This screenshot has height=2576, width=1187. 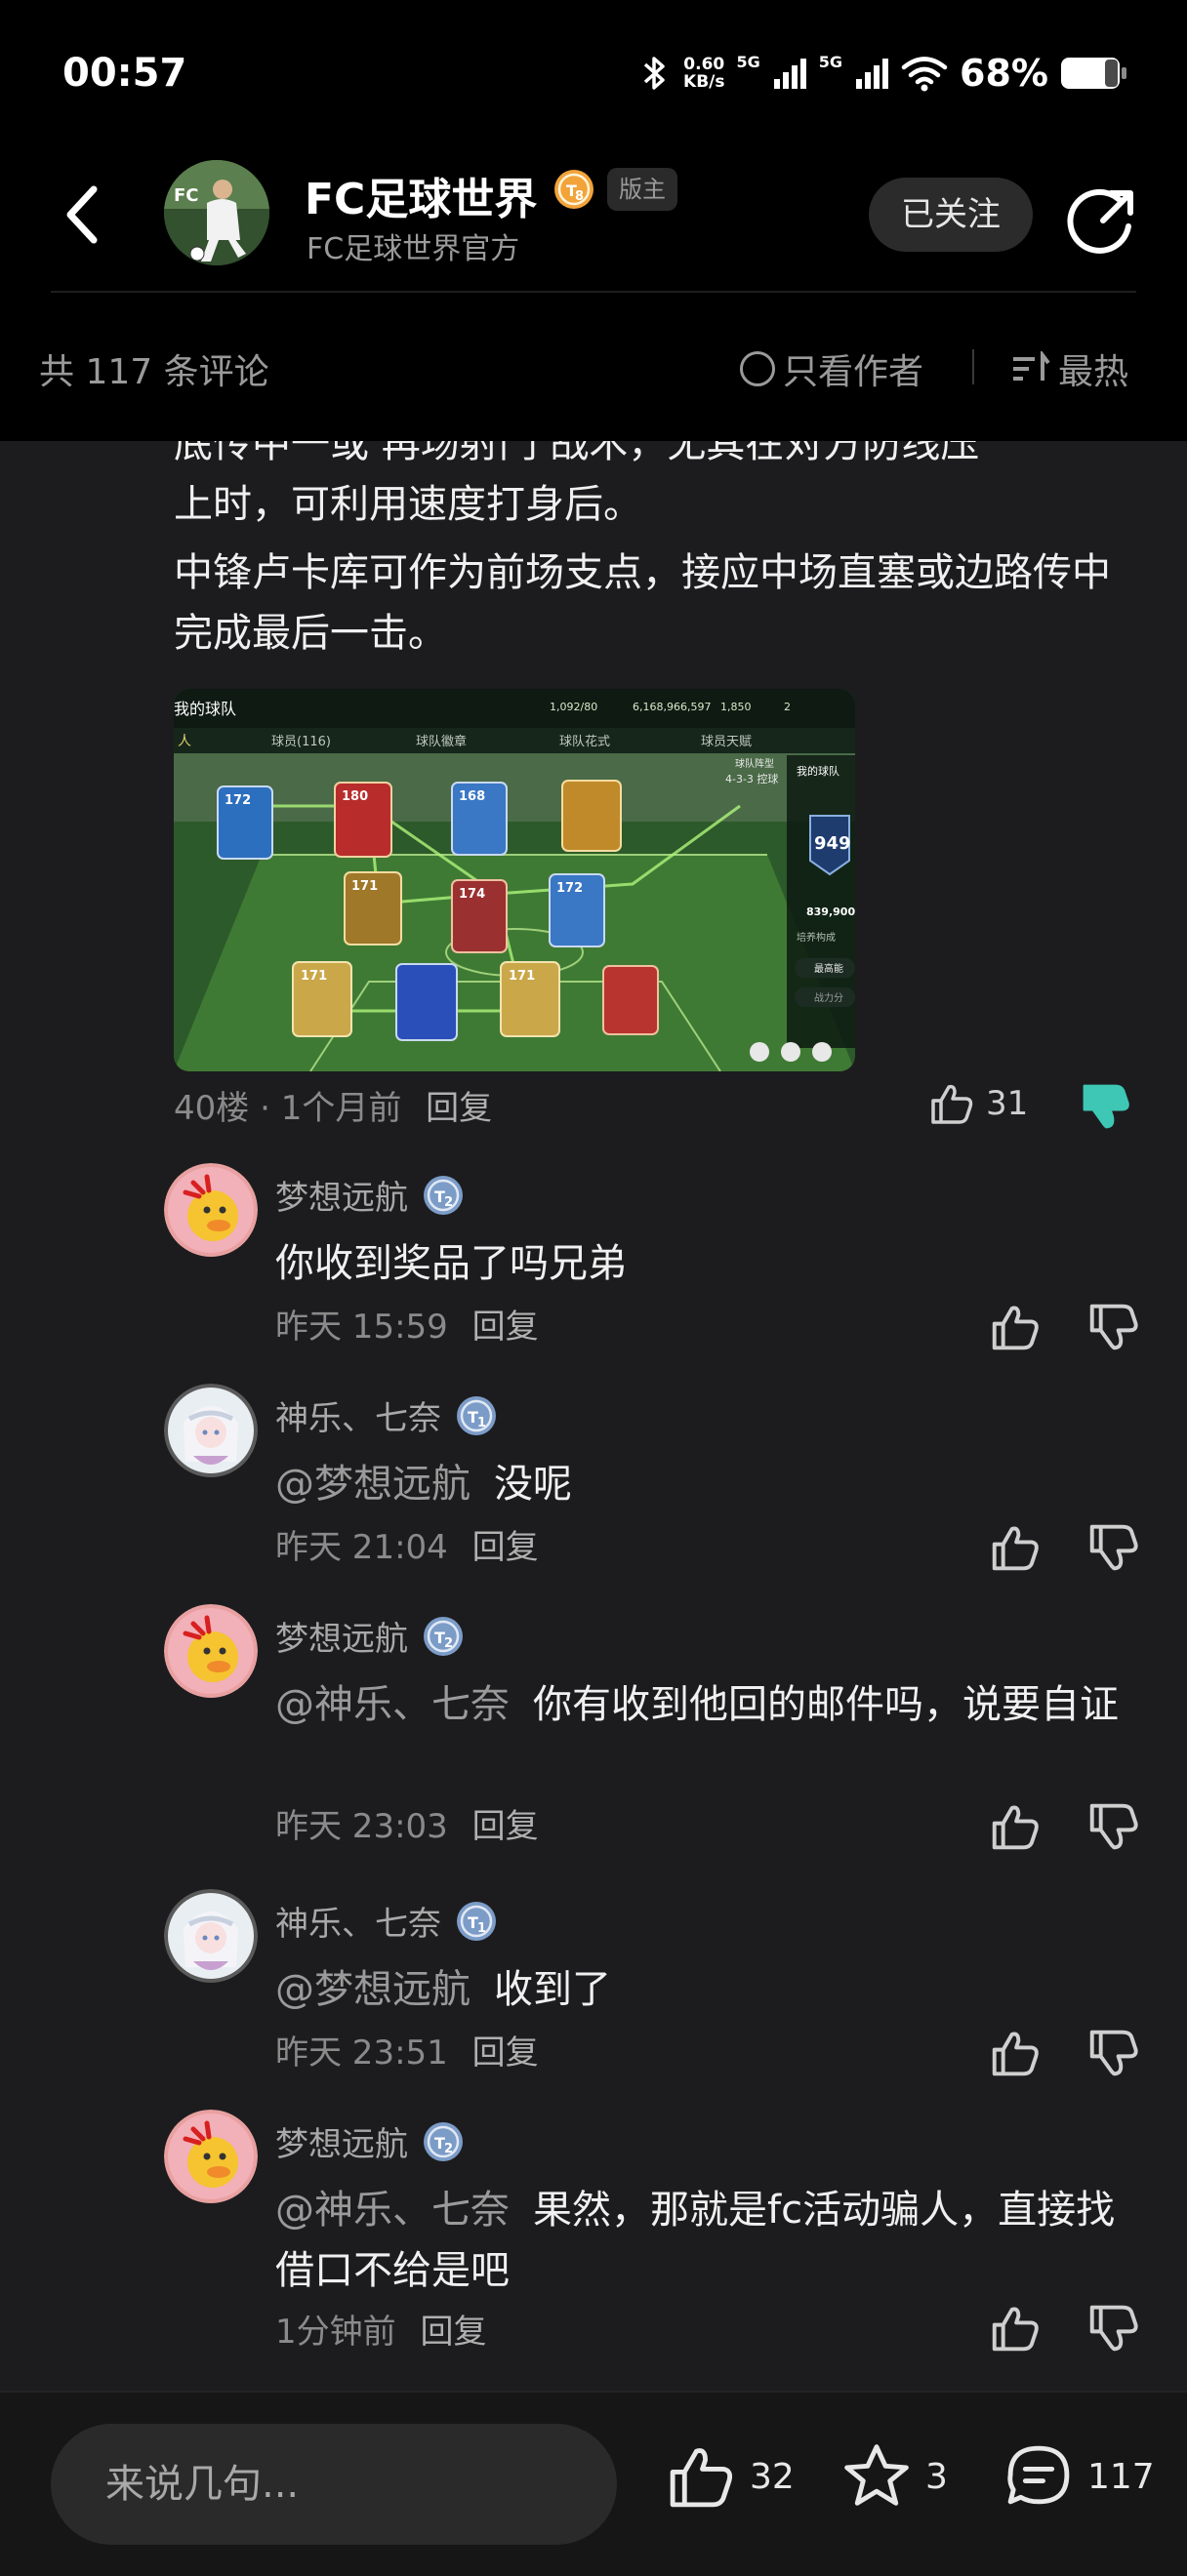 I want to click on comment-total: 117, so click(x=1121, y=2476).